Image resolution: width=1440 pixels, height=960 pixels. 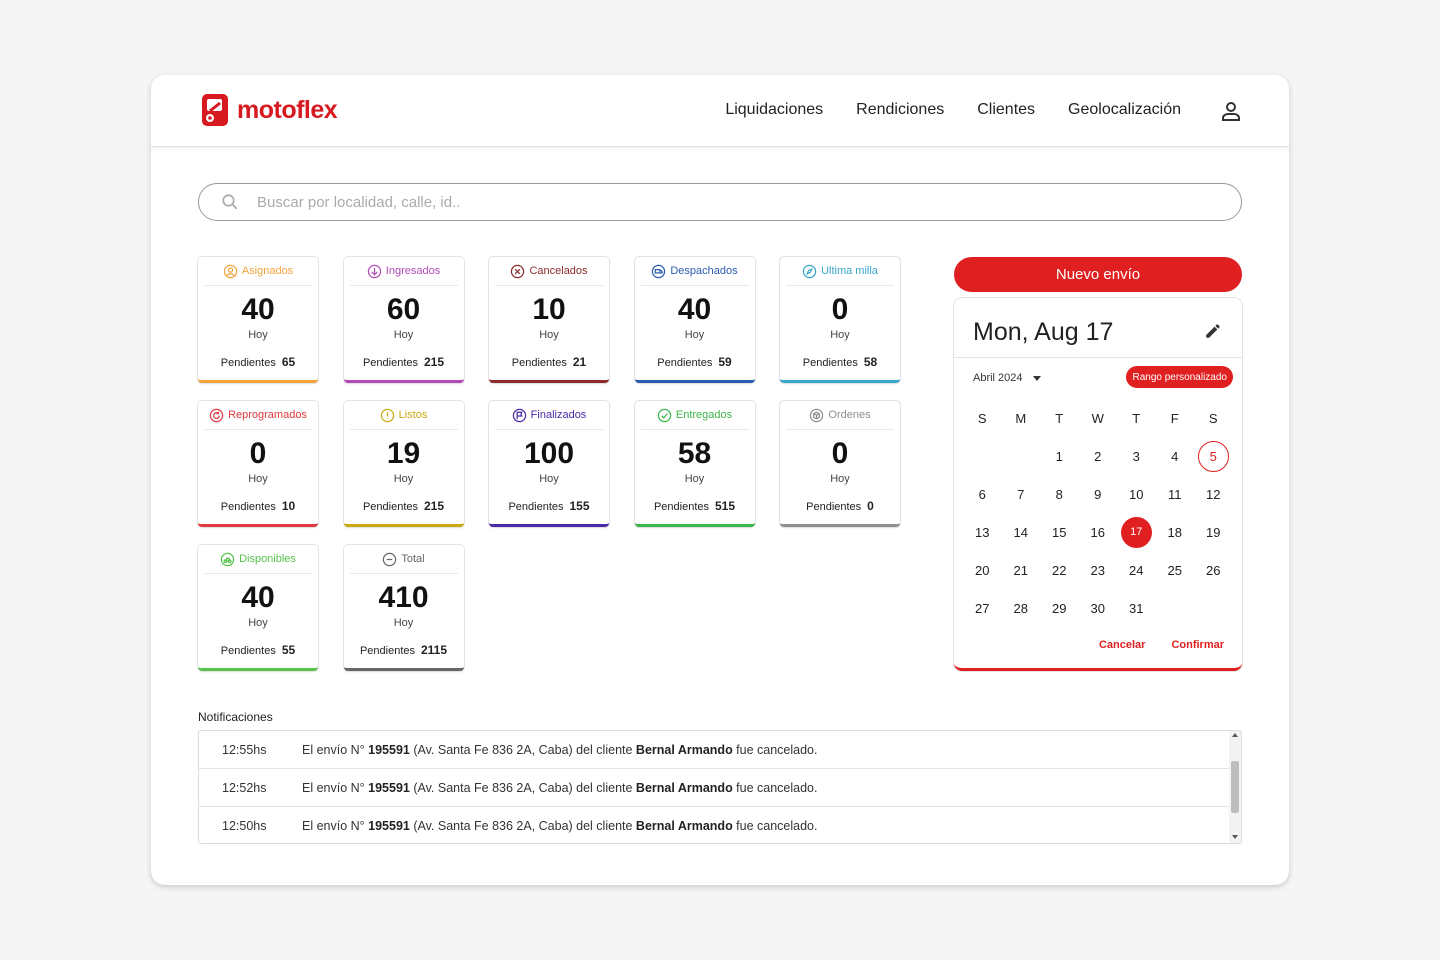 I want to click on calendar-day: 13, so click(x=982, y=532).